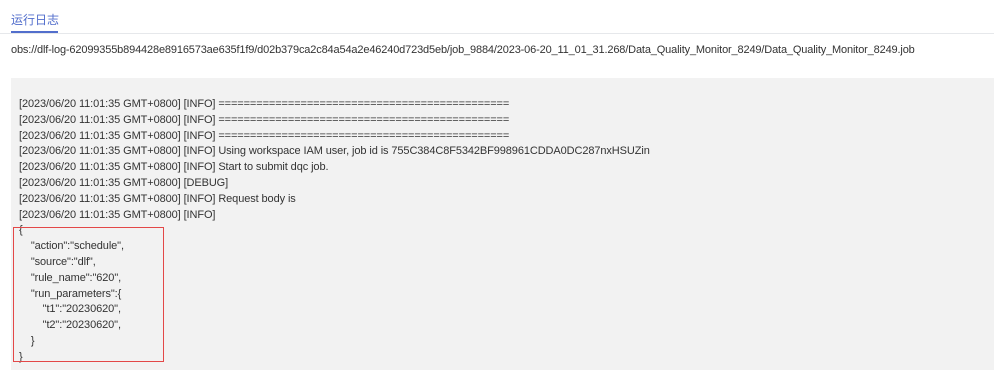  What do you see at coordinates (57, 261) in the screenshot?
I see `log-line: "source":"dlf",` at bounding box center [57, 261].